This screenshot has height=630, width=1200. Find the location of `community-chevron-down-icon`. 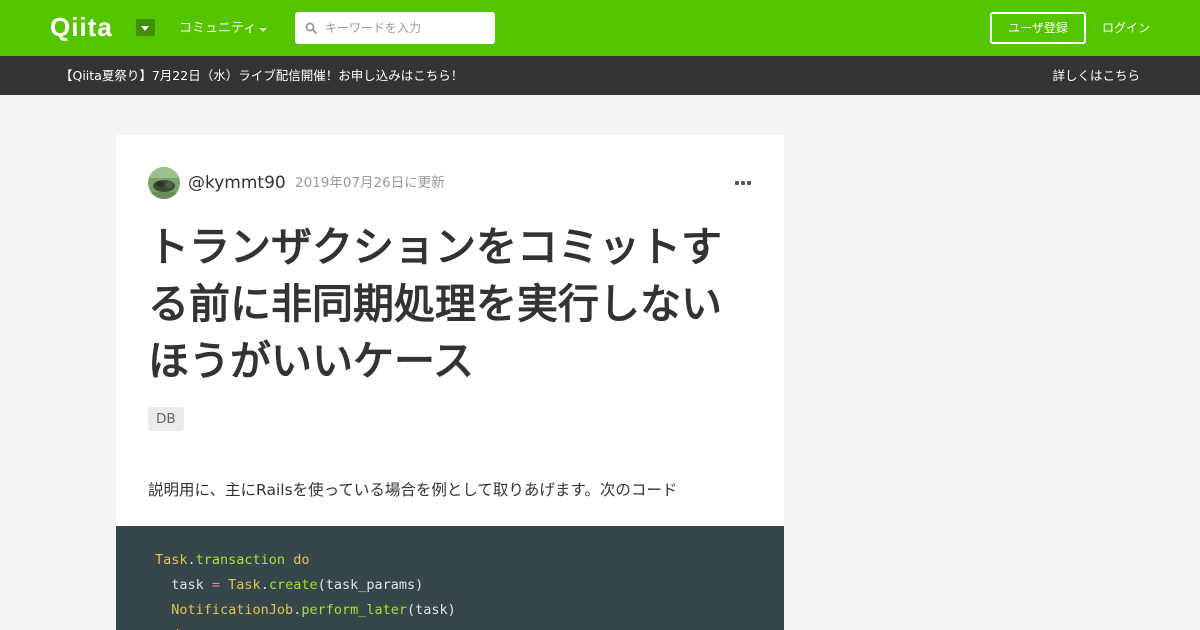

community-chevron-down-icon is located at coordinates (263, 30).